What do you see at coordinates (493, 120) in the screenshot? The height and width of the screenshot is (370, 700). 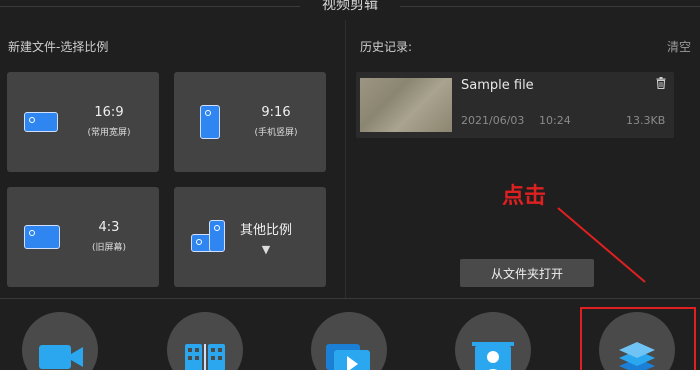 I see `history-item-date: 2021/06/03` at bounding box center [493, 120].